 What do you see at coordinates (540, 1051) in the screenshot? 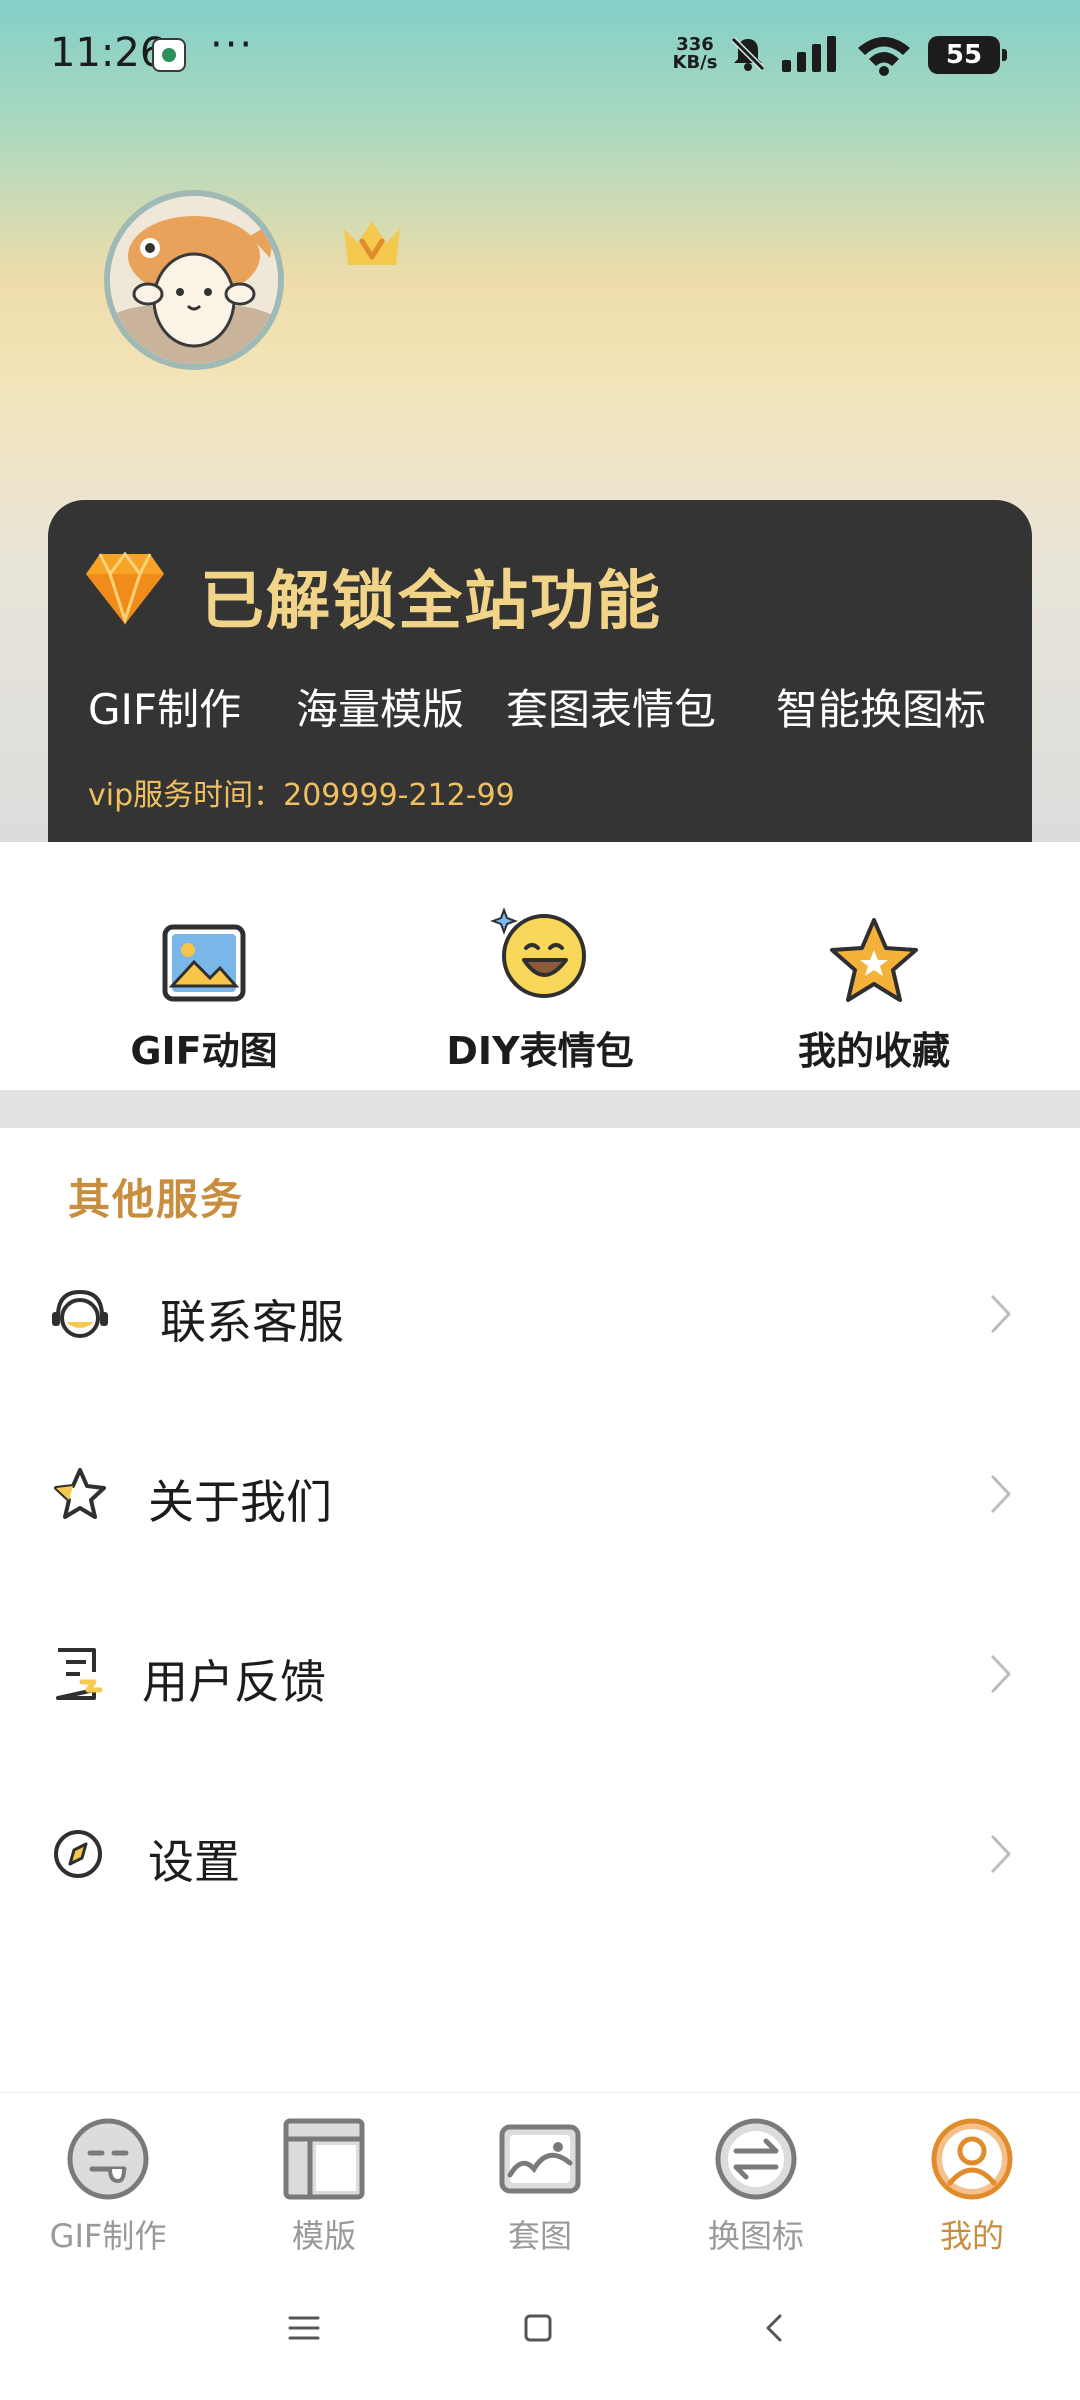
I see `quick-action-label: DIY表情包` at bounding box center [540, 1051].